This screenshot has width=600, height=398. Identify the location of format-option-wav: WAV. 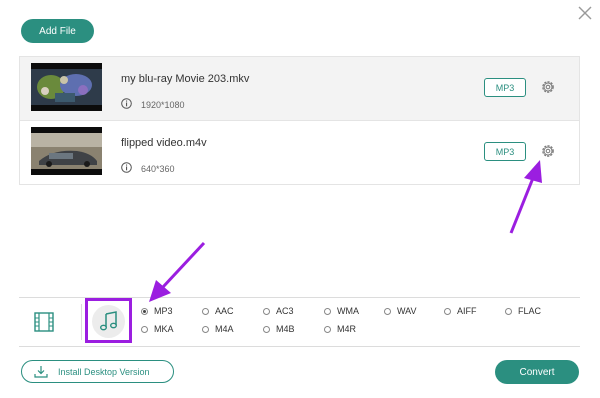
(400, 311).